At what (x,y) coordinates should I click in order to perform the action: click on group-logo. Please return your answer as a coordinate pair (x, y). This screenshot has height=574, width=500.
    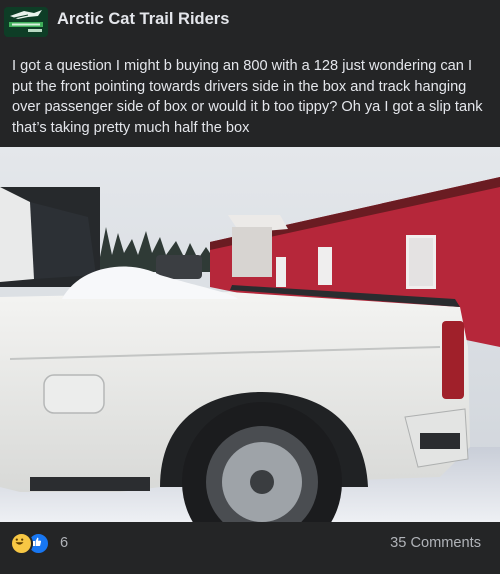
    Looking at the image, I should click on (26, 22).